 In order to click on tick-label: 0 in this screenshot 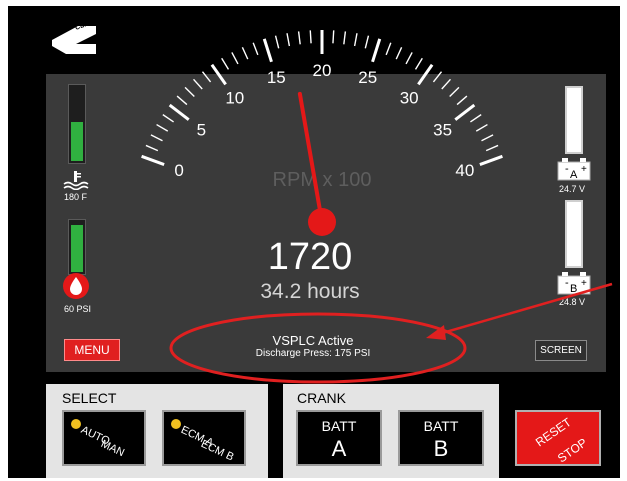, I will do `click(178, 170)`.